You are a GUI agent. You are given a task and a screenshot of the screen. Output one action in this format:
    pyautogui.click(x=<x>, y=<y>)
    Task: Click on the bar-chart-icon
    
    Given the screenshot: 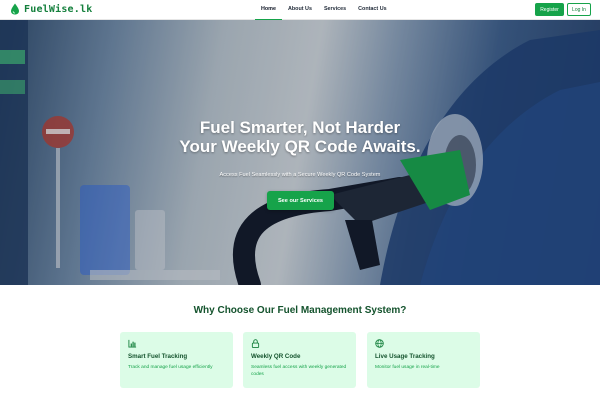 What is the action you would take?
    pyautogui.click(x=132, y=343)
    